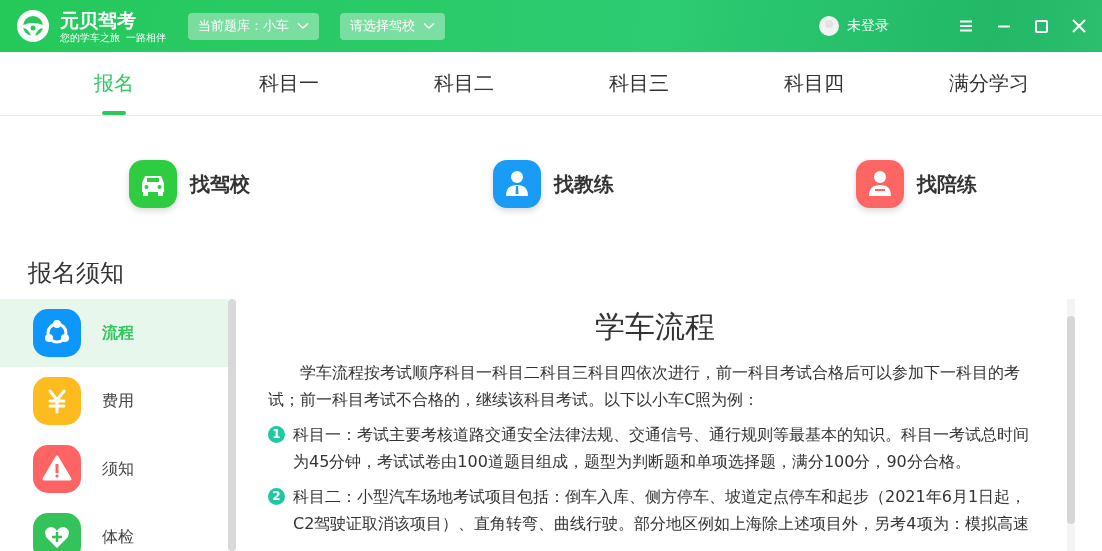 The image size is (1102, 551). Describe the element at coordinates (114, 469) in the screenshot. I see `sidebar-item: 须知` at that location.